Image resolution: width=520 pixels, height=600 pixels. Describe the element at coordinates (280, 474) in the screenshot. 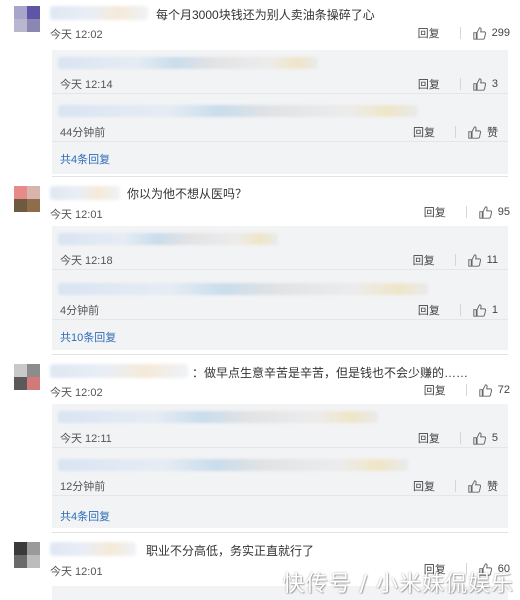

I see `reply-item: 12分钟前 回复 赞` at that location.